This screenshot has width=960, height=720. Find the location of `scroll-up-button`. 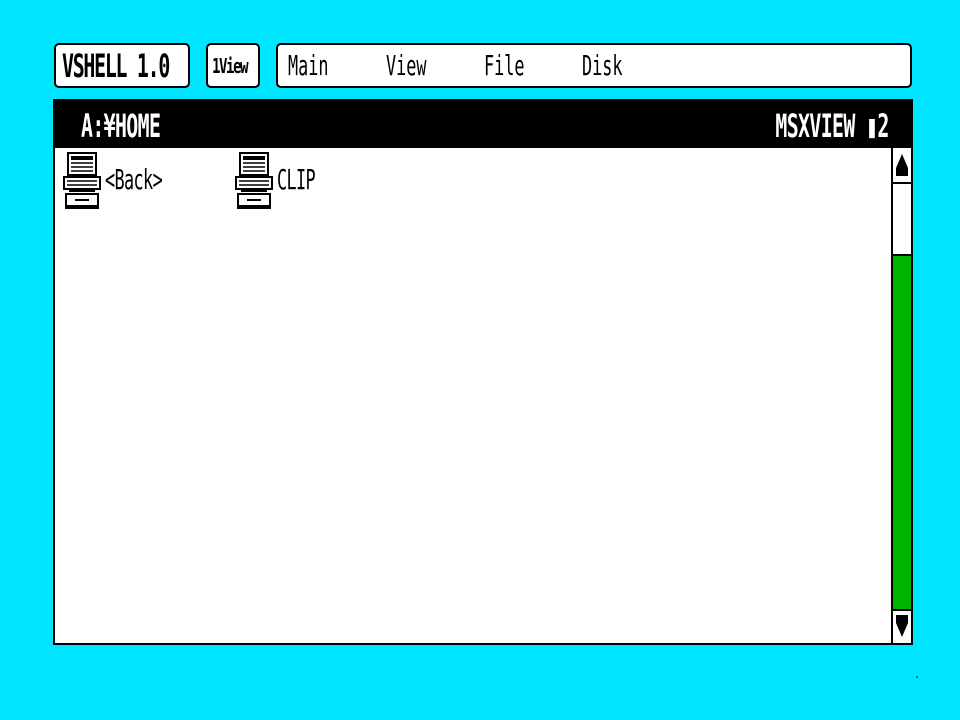

scroll-up-button is located at coordinates (902, 166).